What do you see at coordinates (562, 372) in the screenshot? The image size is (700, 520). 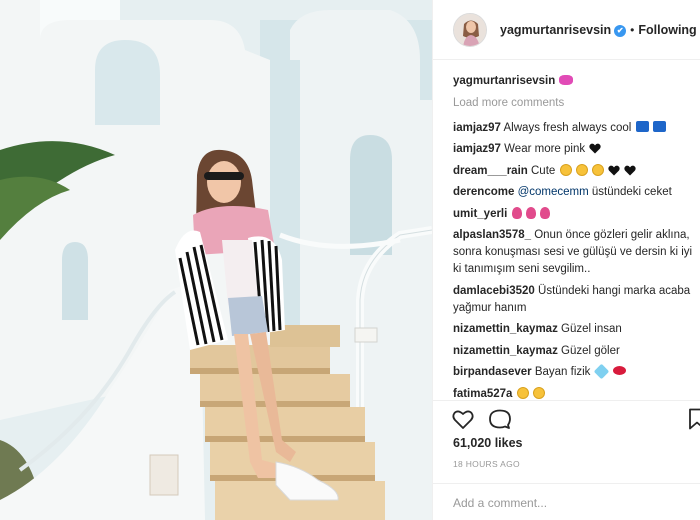 I see `comment-text: Bayan fizik` at bounding box center [562, 372].